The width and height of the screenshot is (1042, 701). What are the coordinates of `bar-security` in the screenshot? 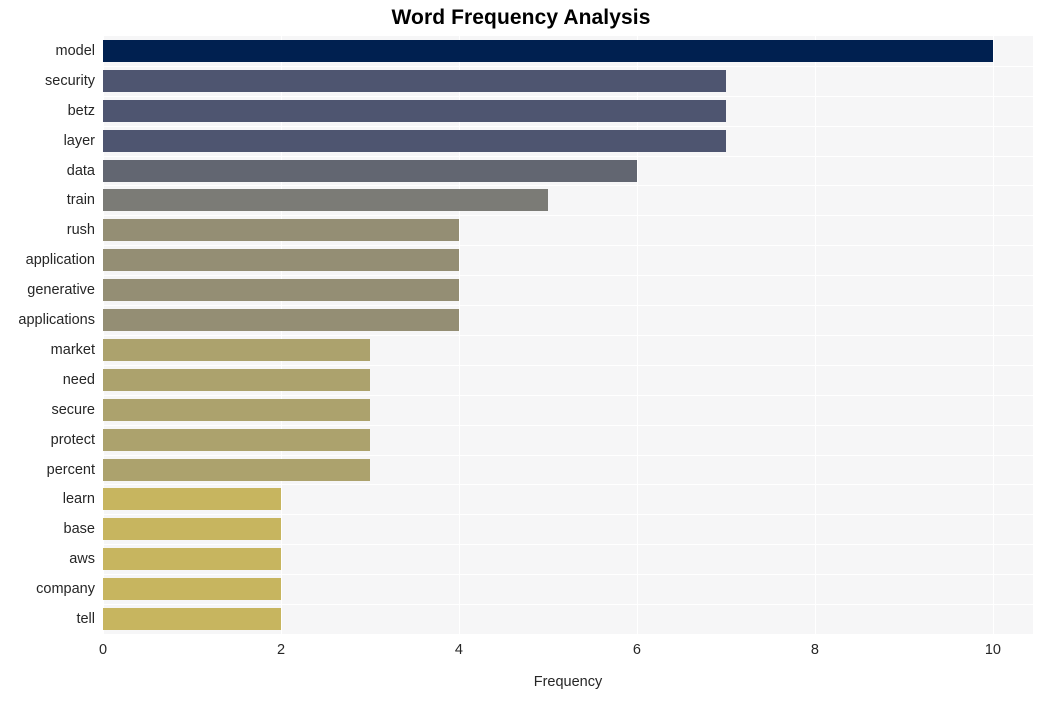 It's located at (414, 80).